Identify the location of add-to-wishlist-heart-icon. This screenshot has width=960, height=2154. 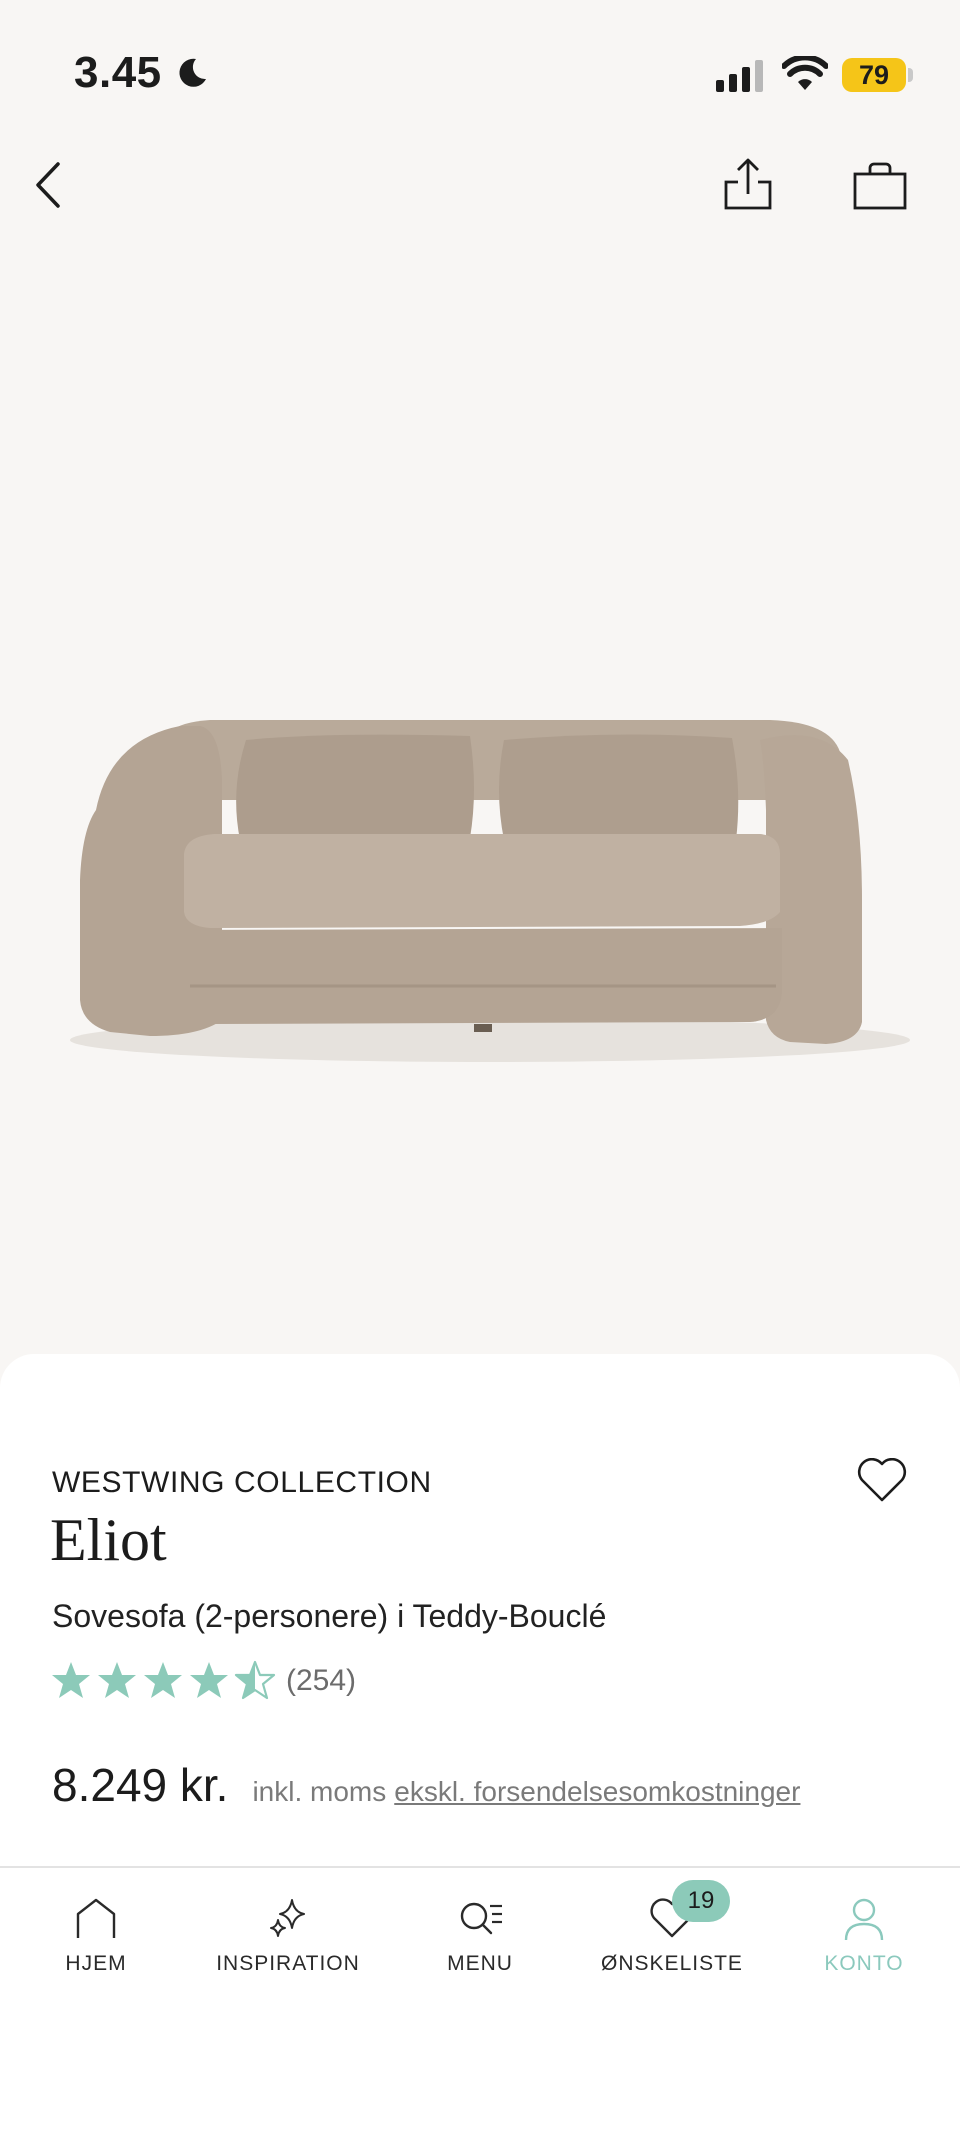
(882, 1481).